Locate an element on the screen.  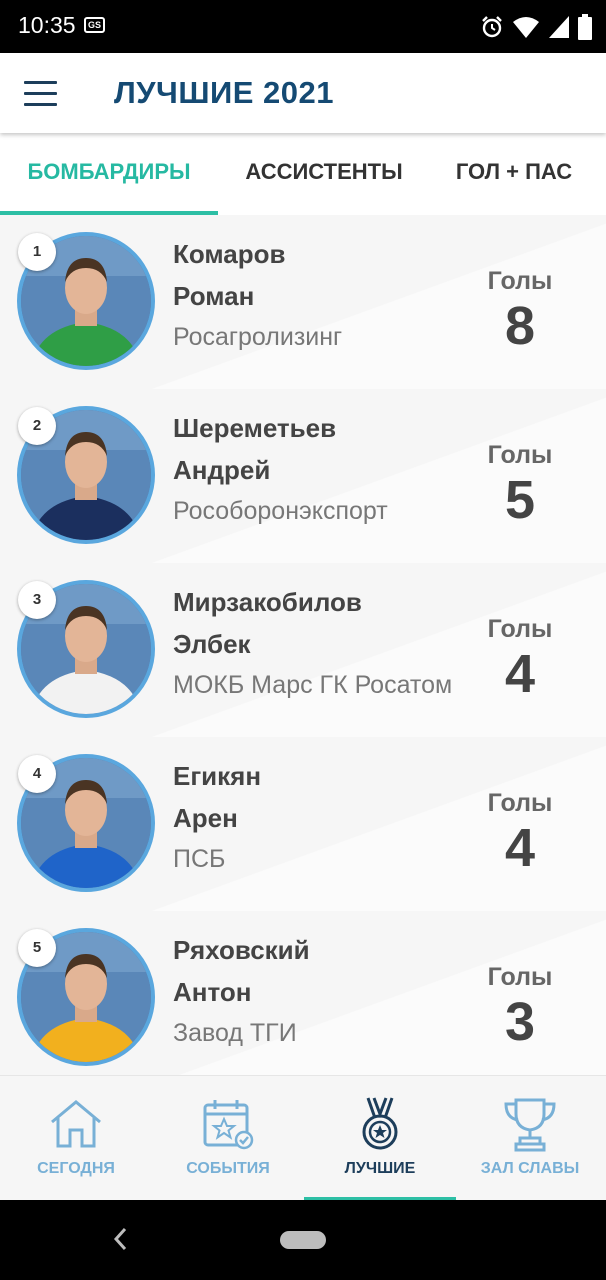
player-team: Завод ТГИ is located at coordinates (235, 1033).